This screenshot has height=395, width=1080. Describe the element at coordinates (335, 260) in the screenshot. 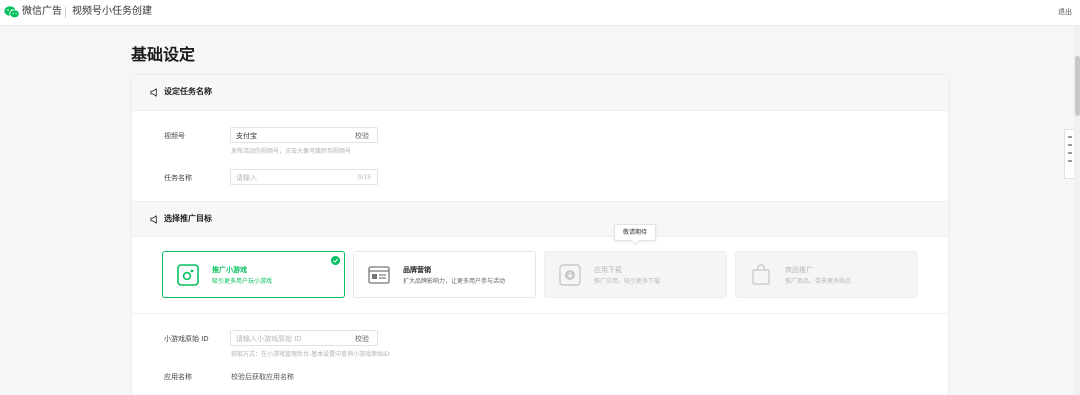

I see `check-icon` at that location.